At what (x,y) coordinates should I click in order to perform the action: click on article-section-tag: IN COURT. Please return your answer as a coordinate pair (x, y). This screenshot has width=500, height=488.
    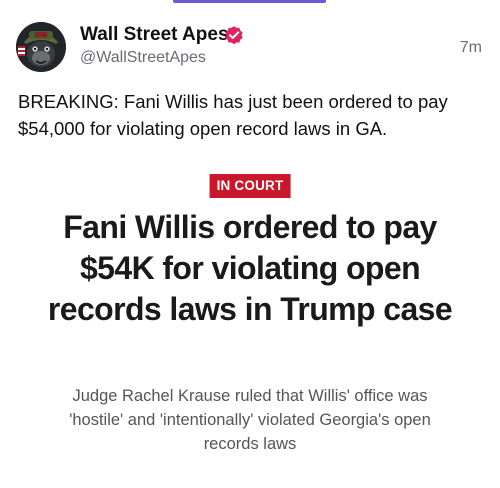
    Looking at the image, I should click on (250, 186).